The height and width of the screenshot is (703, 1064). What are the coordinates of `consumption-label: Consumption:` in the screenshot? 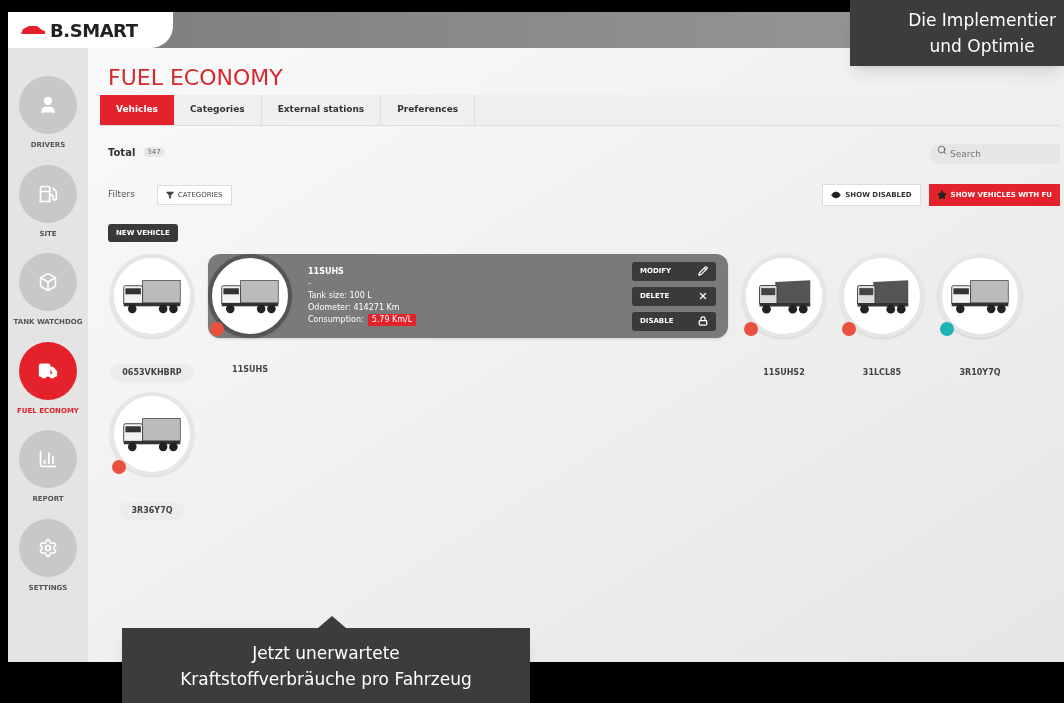 It's located at (336, 320).